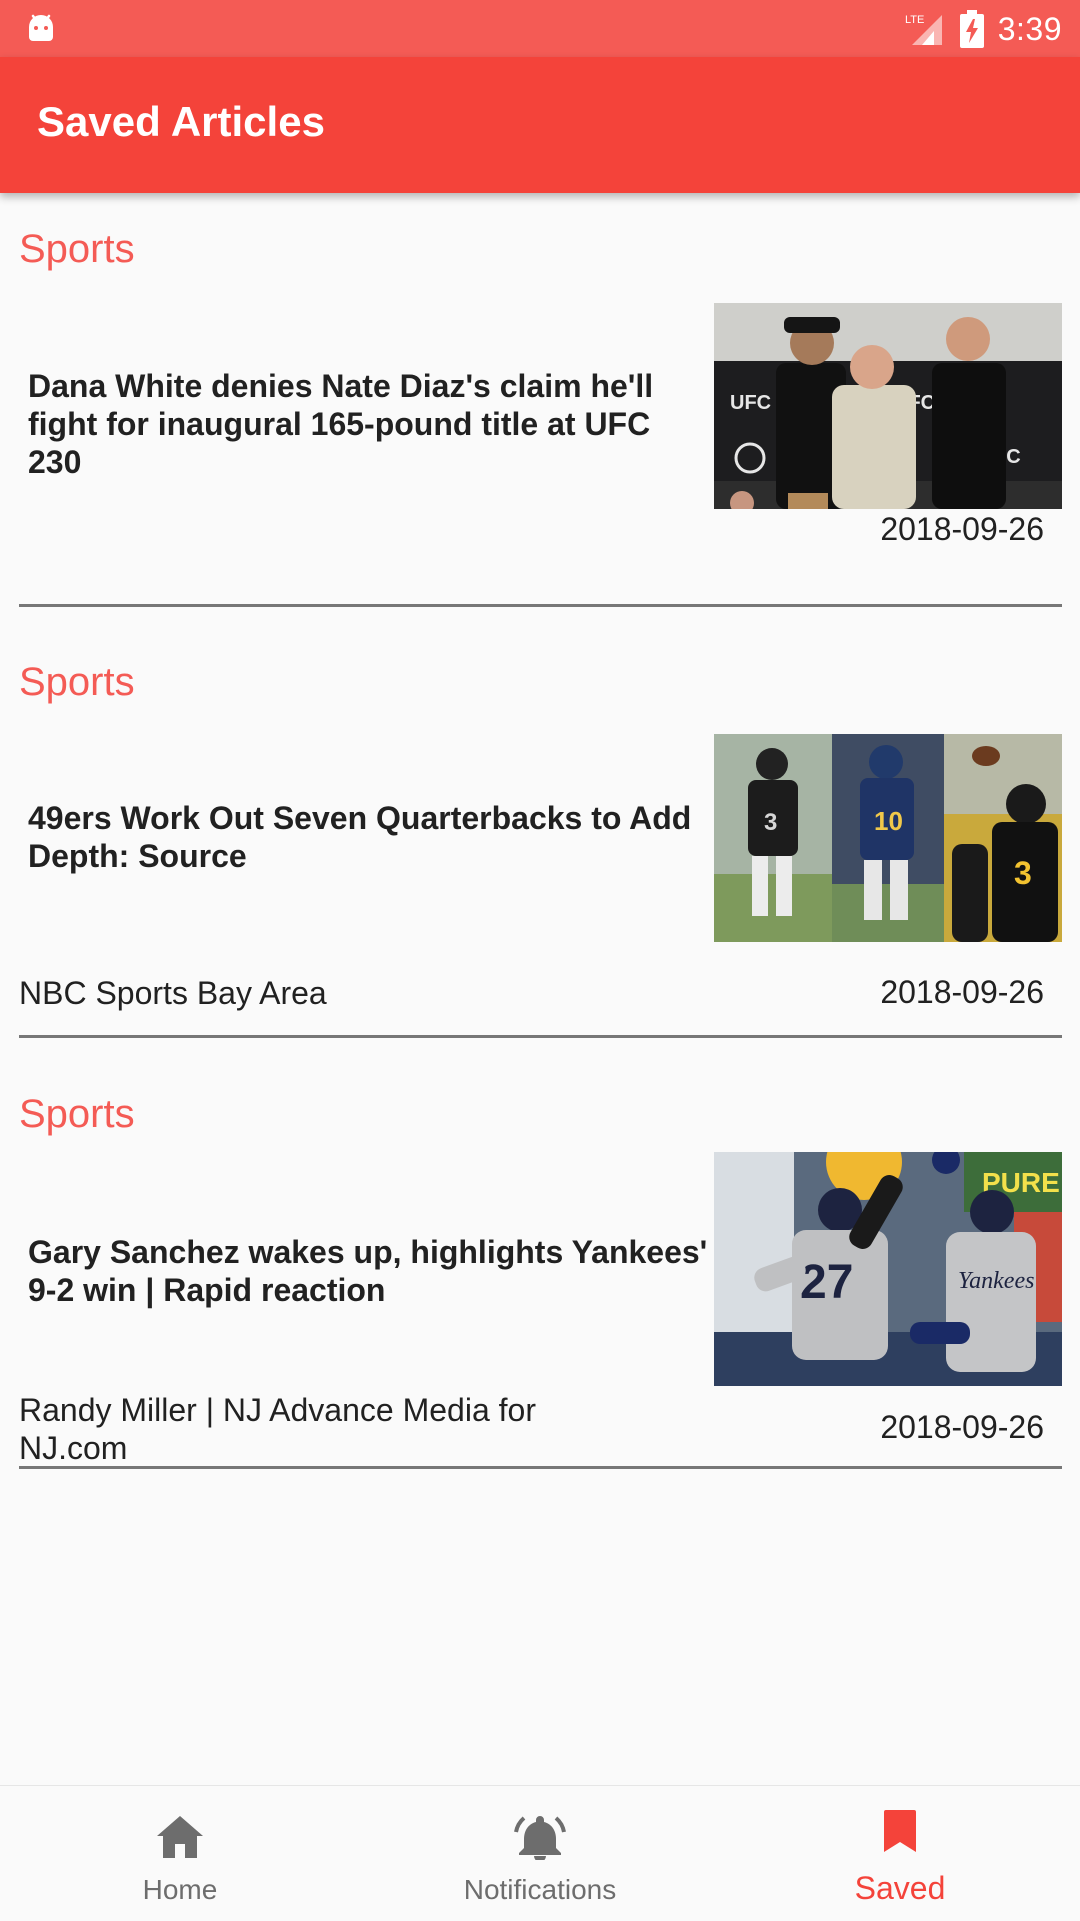 This screenshot has height=1921, width=1080. Describe the element at coordinates (914, 20) in the screenshot. I see `svg-text: LTE` at that location.